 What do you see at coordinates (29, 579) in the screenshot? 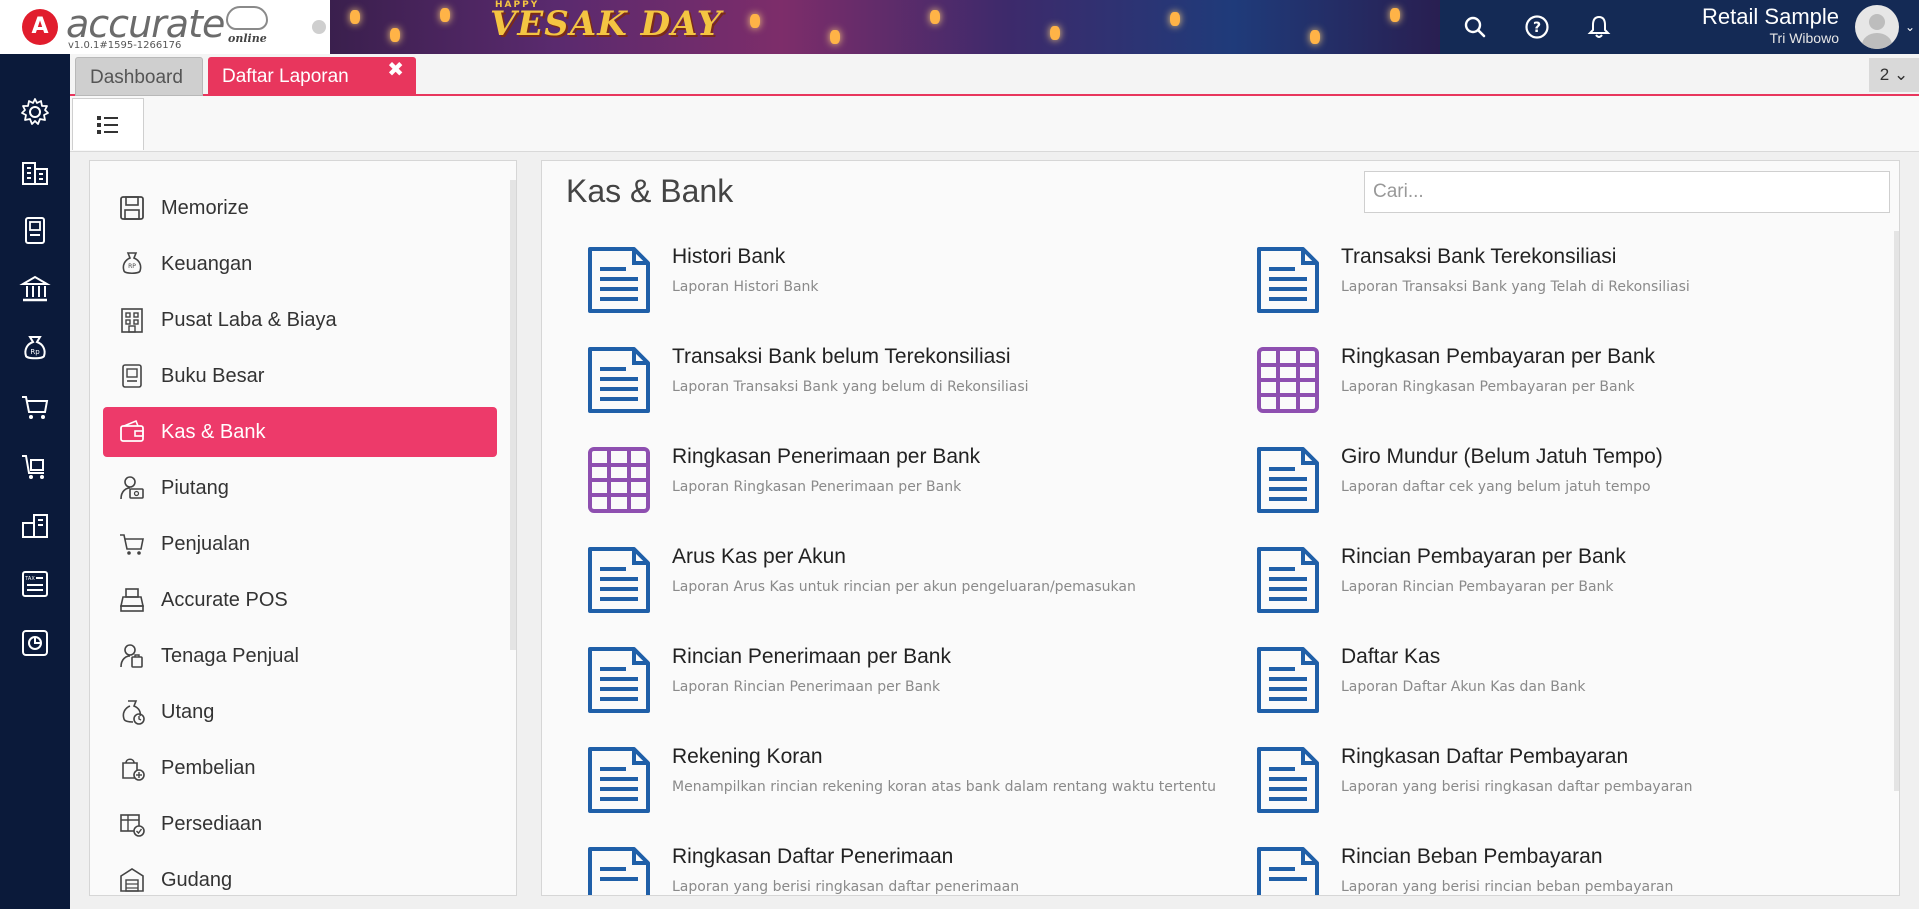
I see `svg-text: TAX` at bounding box center [29, 579].